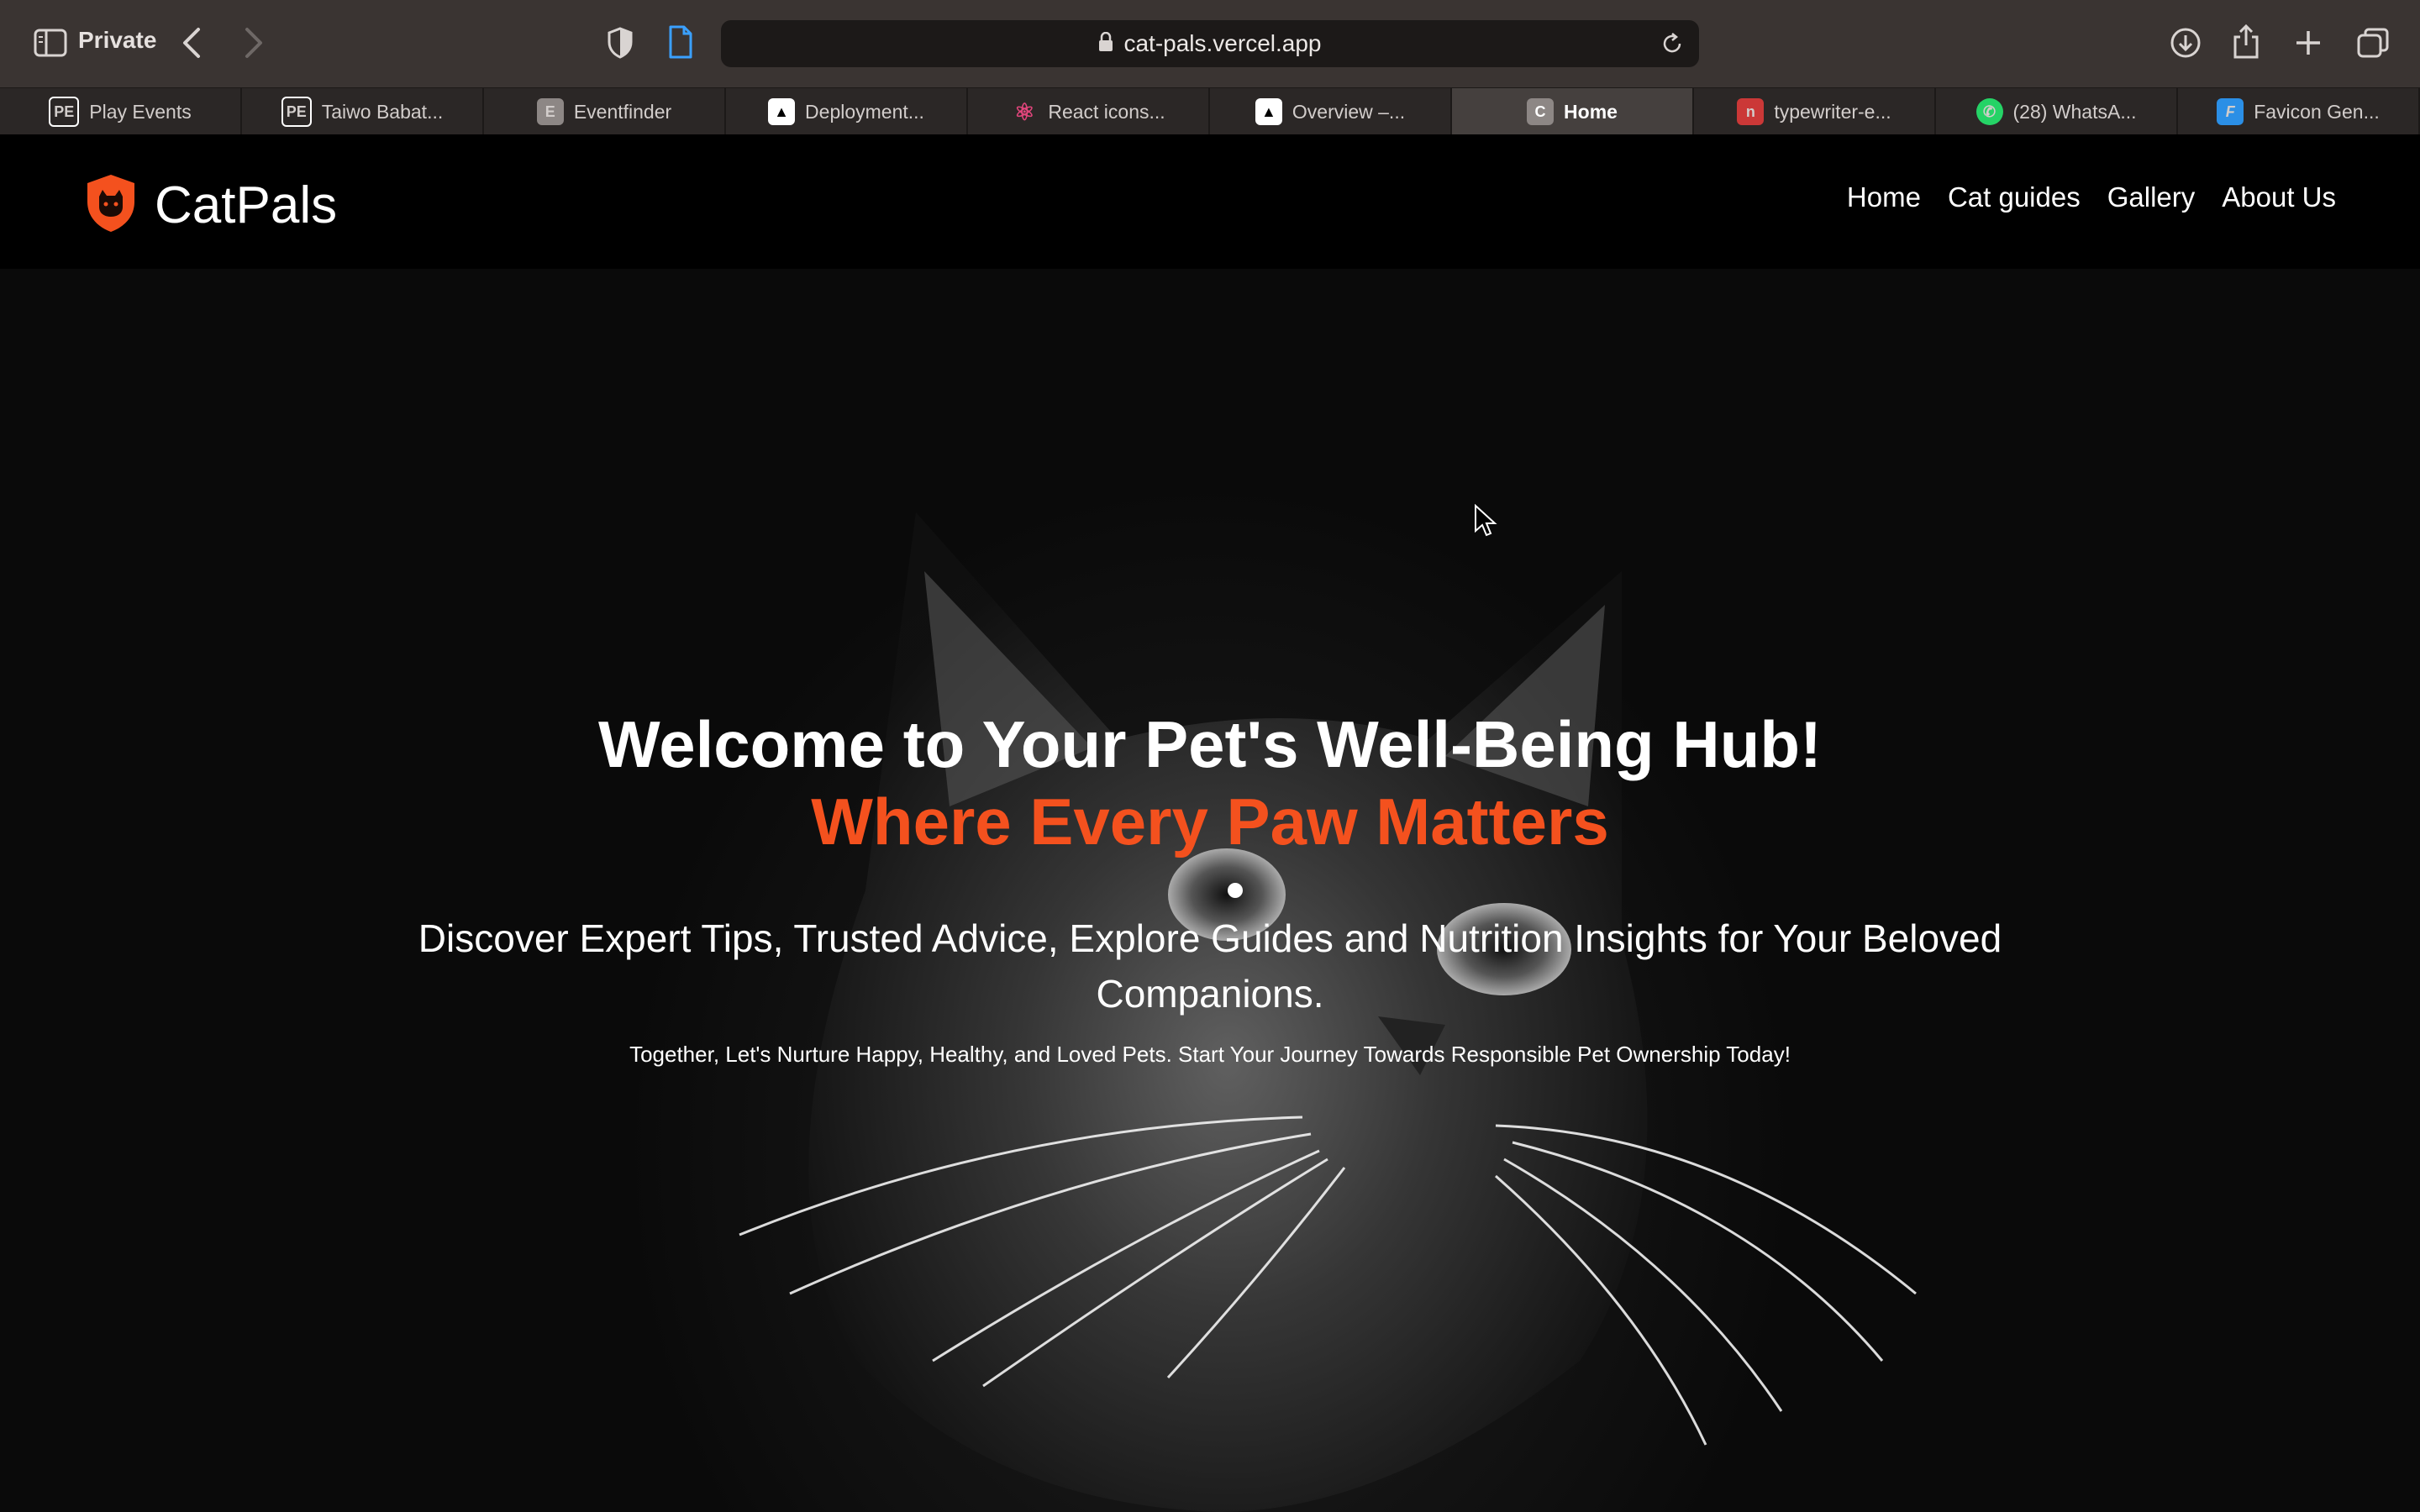 This screenshot has height=1512, width=2420. What do you see at coordinates (64, 112) in the screenshot?
I see `play-events-favicon-icon: PE` at bounding box center [64, 112].